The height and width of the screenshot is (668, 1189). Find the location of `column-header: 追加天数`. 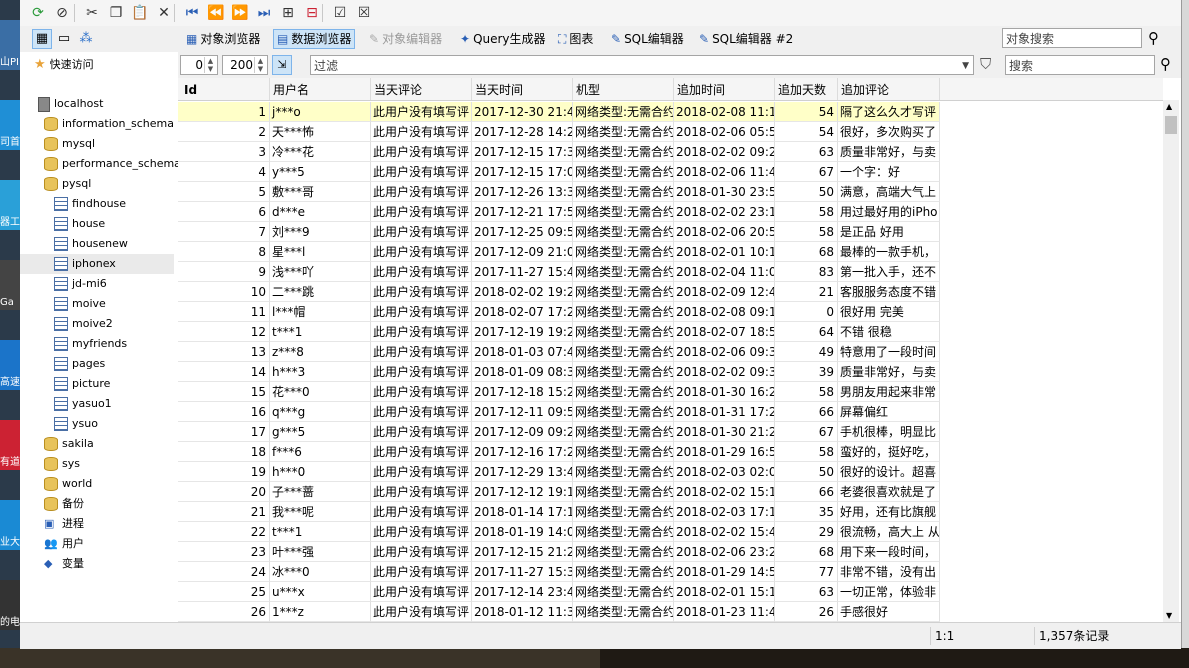

column-header: 追加天数 is located at coordinates (806, 89).